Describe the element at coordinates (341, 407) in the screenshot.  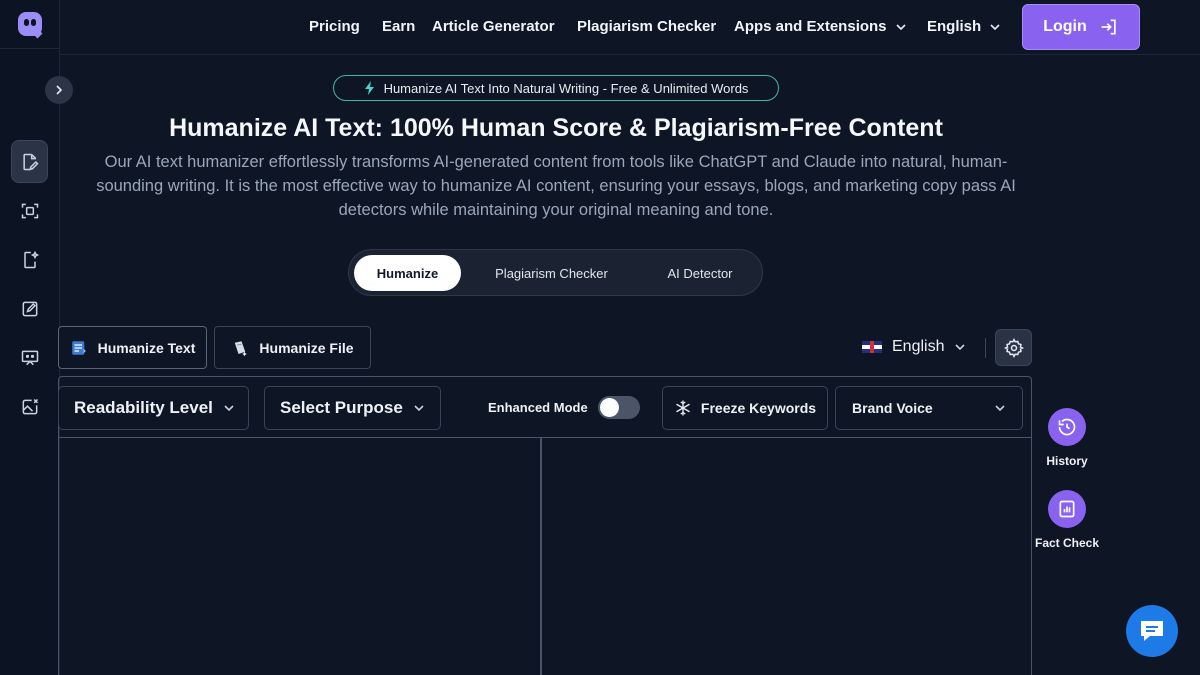
I see `purpose-select-label: Select Purpose` at that location.